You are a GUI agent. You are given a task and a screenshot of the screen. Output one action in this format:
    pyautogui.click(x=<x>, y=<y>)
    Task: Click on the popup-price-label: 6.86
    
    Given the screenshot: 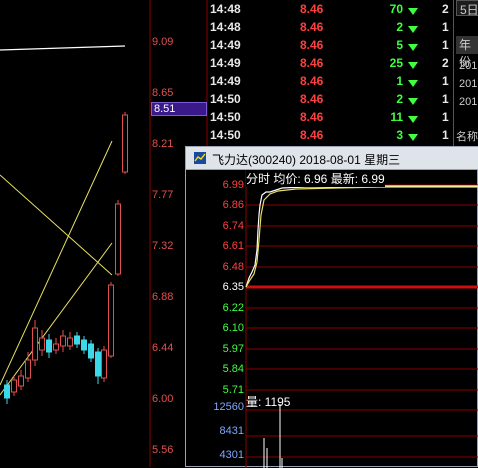 What is the action you would take?
    pyautogui.click(x=233, y=205)
    